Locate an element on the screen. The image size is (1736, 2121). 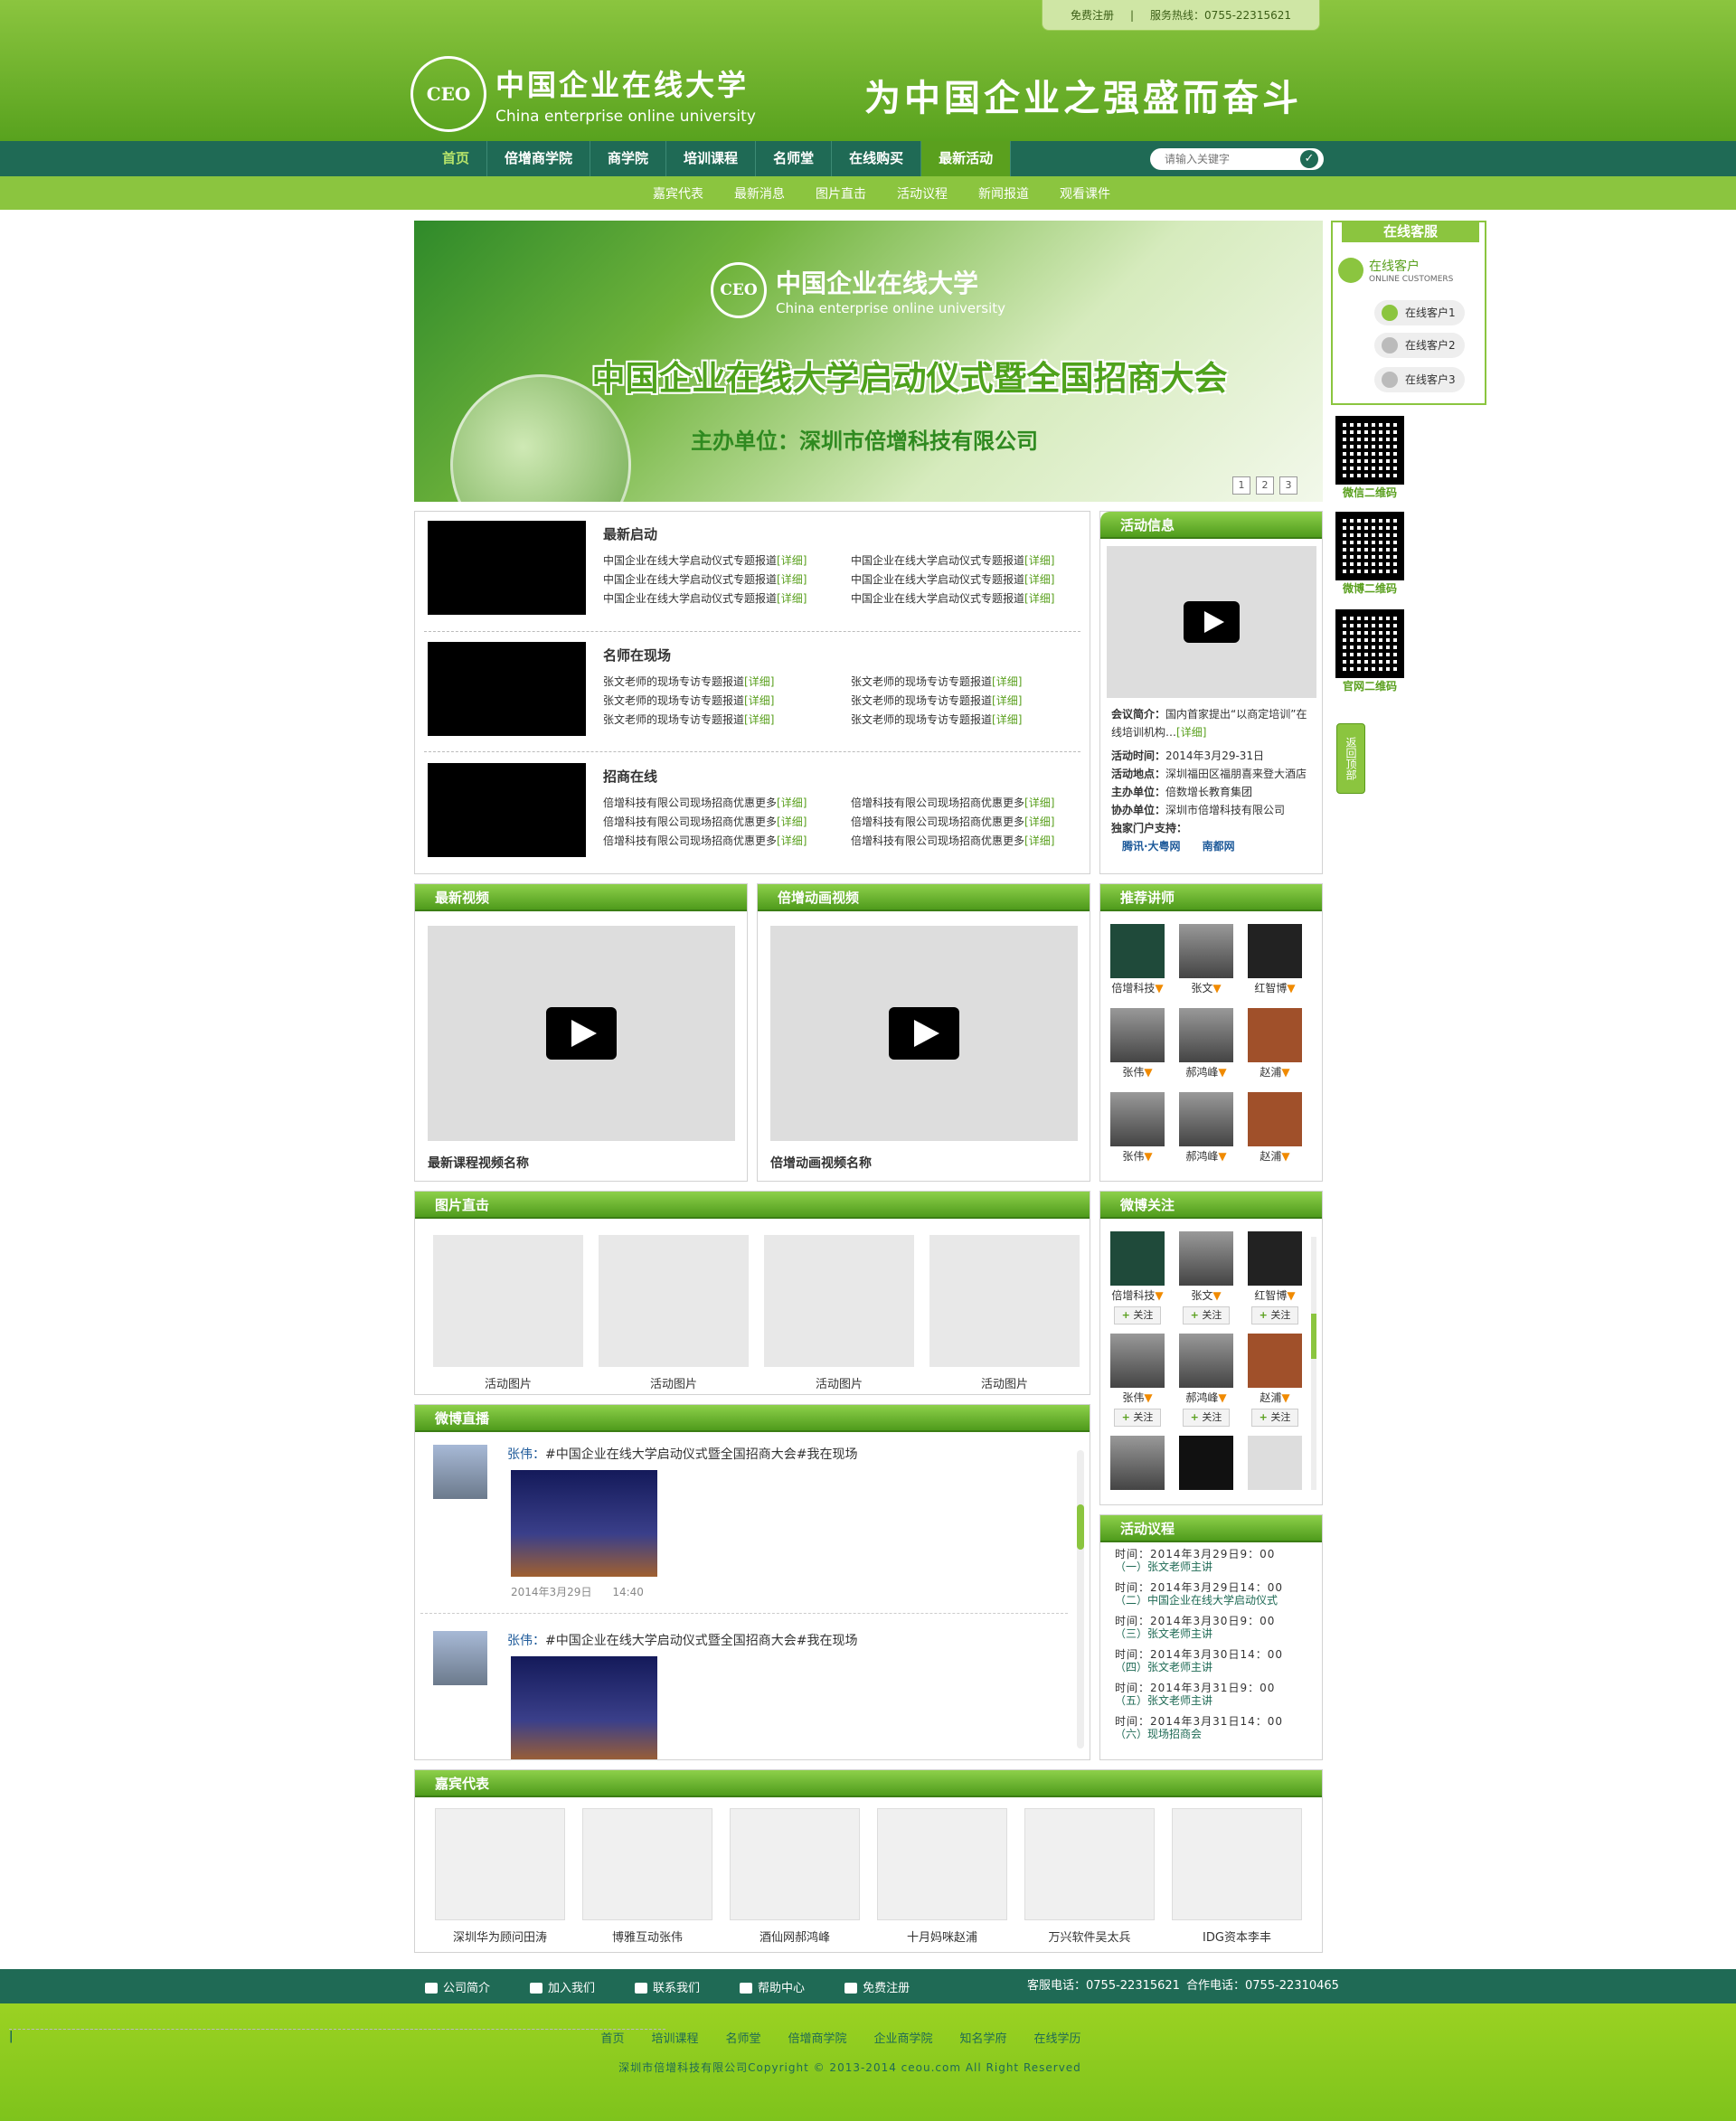
footer-contact-link: 联系我们 is located at coordinates (667, 1986).